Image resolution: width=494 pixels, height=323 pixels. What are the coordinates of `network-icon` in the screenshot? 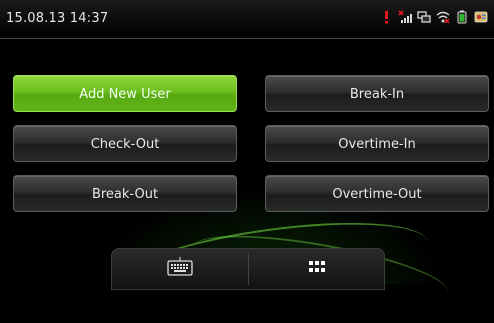 It's located at (424, 17).